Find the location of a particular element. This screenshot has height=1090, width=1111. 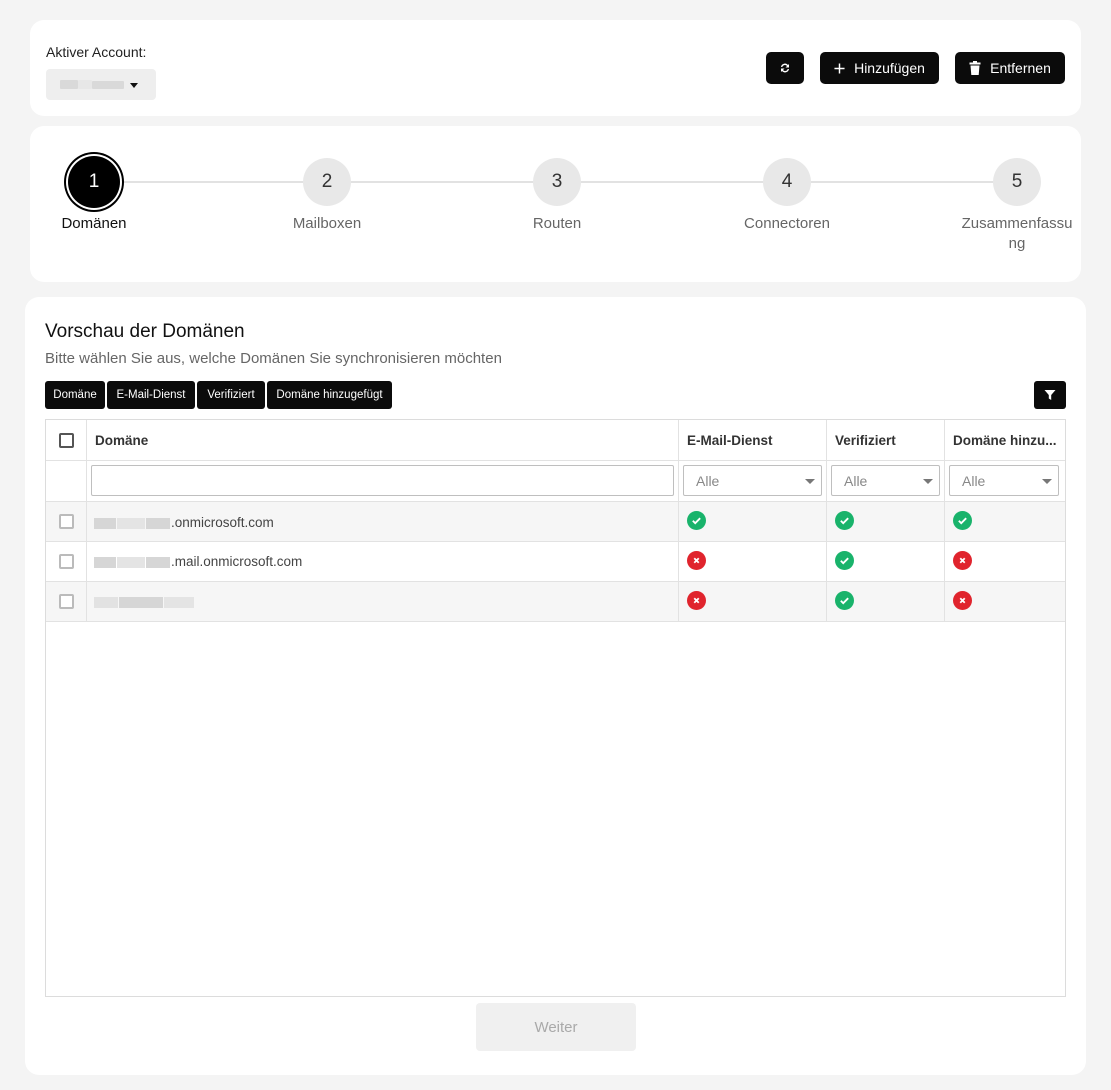

step-5-circle: 5 is located at coordinates (1017, 182).